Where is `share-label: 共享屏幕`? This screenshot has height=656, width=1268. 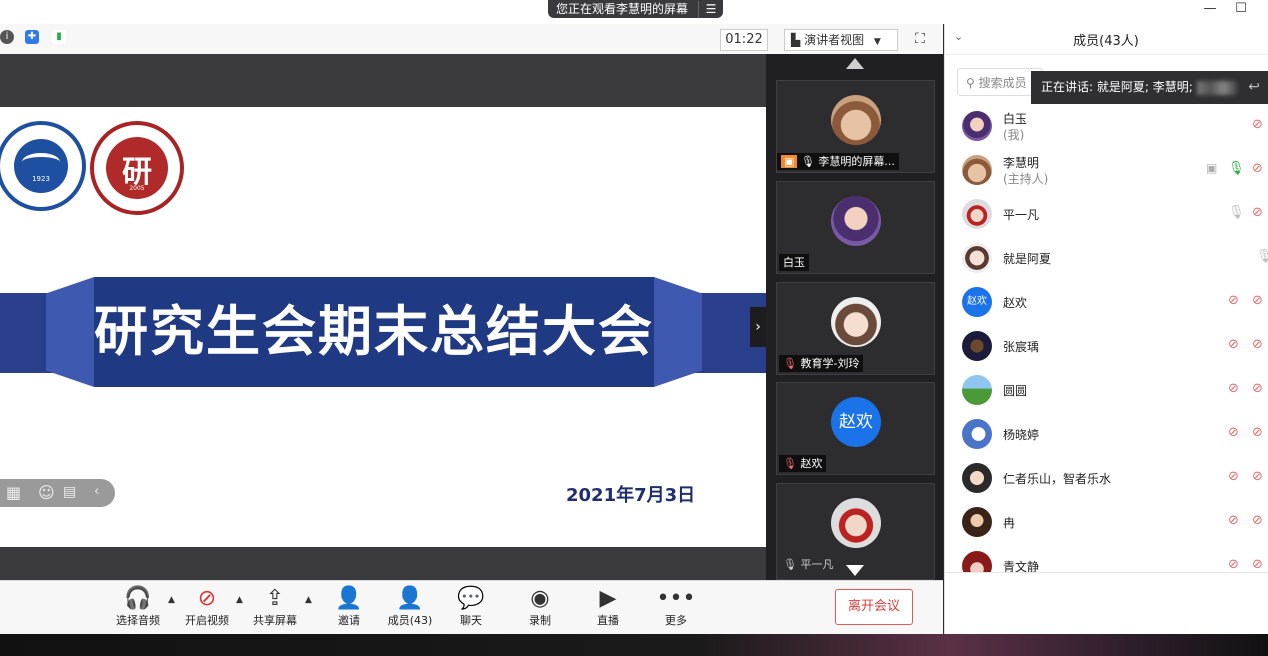 share-label: 共享屏幕 is located at coordinates (275, 620).